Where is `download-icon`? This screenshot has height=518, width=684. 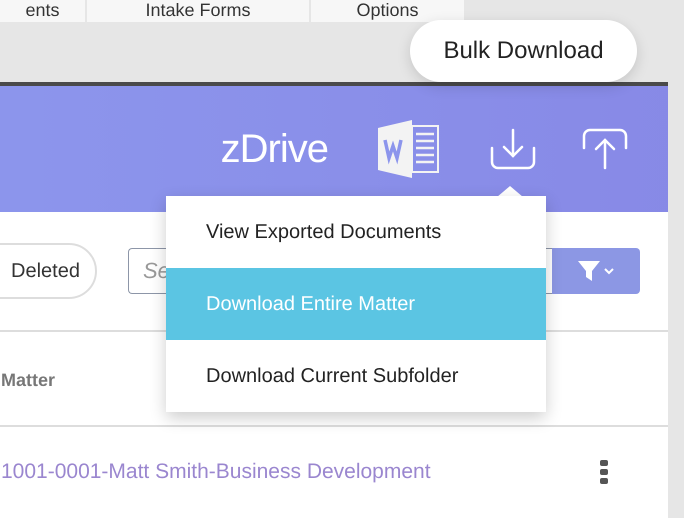
download-icon is located at coordinates (513, 149).